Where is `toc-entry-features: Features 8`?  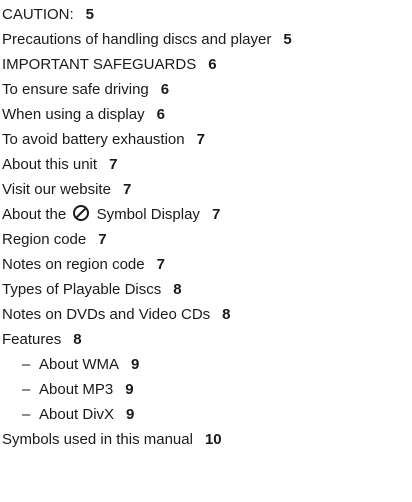
toc-entry-features: Features 8 is located at coordinates (206, 339).